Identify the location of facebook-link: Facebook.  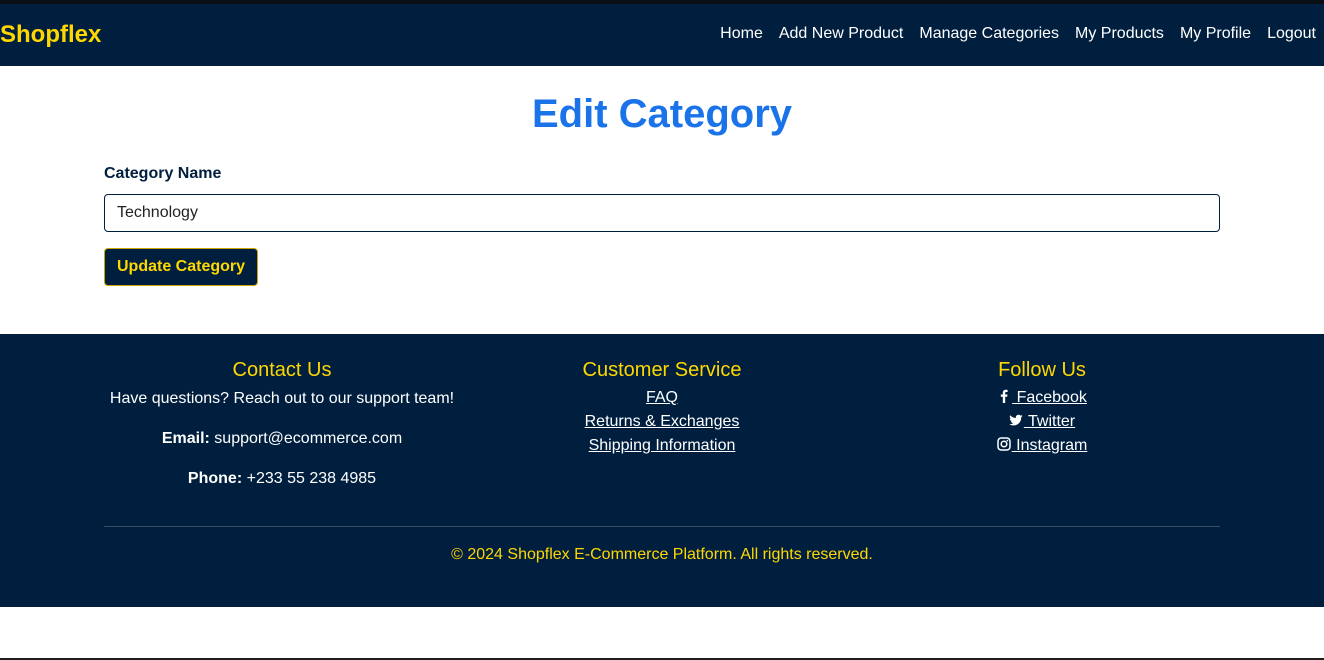
(1042, 398).